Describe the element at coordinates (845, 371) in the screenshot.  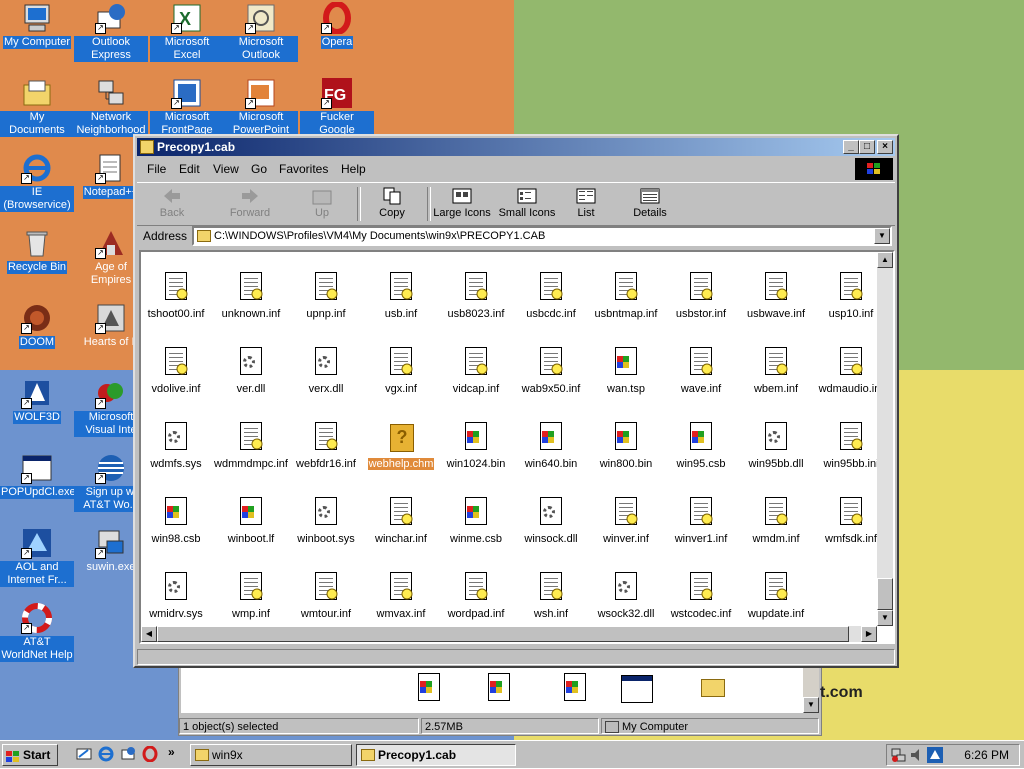
I see `file-item: wdmaudio.inf` at that location.